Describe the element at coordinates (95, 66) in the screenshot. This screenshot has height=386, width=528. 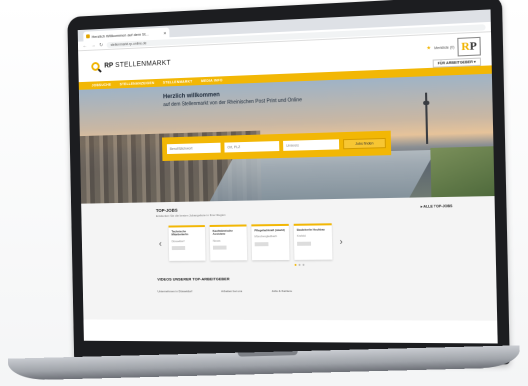
I see `magnifier-icon` at that location.